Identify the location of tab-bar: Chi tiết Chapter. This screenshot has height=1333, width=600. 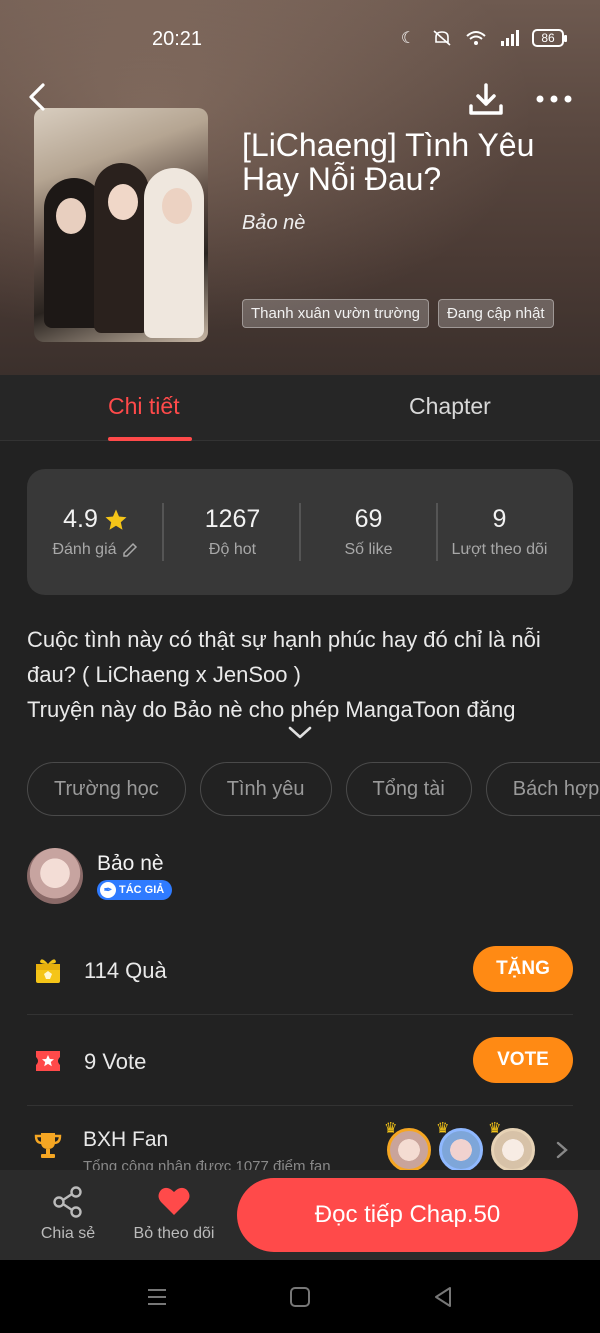
(300, 408).